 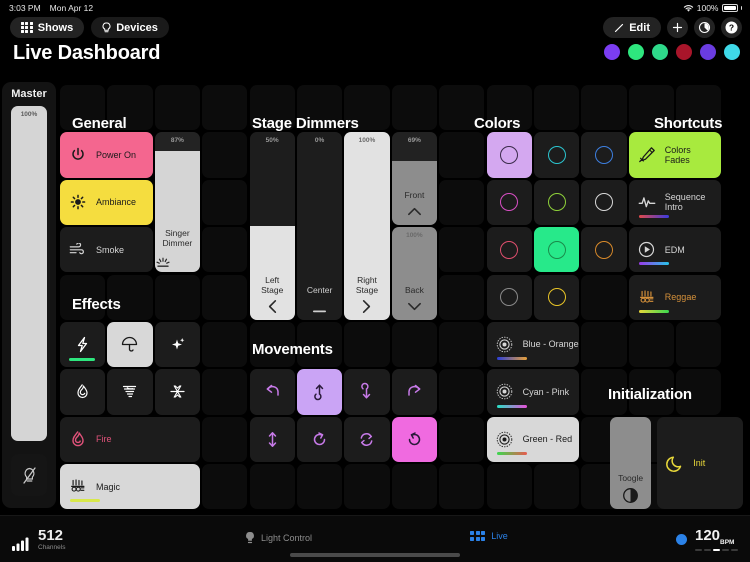 I want to click on dash-icon, so click(x=319, y=311).